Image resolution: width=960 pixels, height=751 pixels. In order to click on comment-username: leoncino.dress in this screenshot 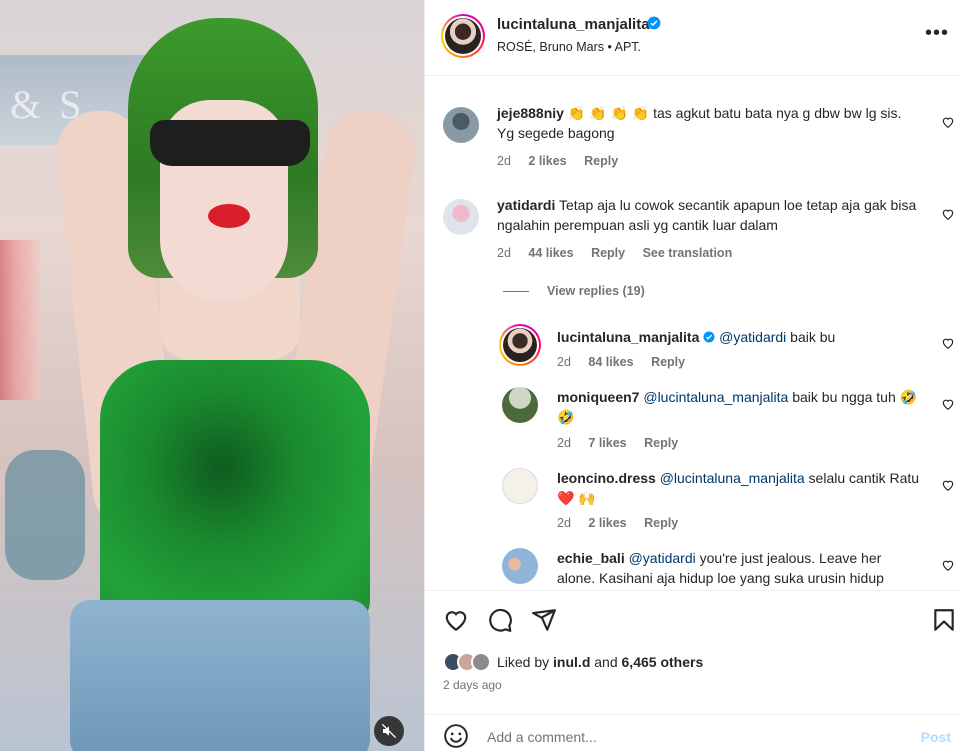, I will do `click(606, 478)`.